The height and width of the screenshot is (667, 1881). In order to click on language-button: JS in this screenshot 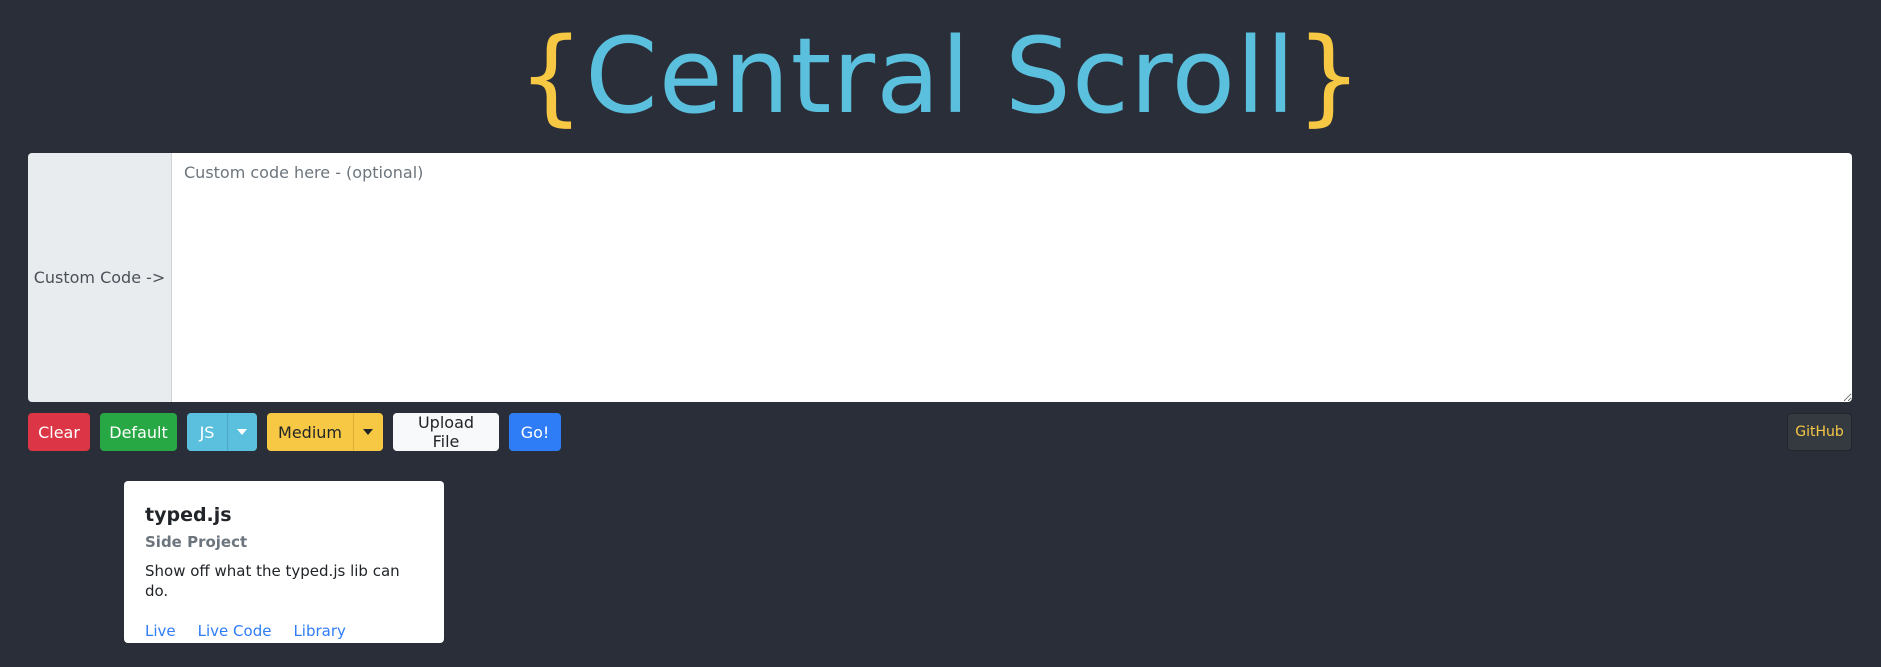, I will do `click(207, 432)`.